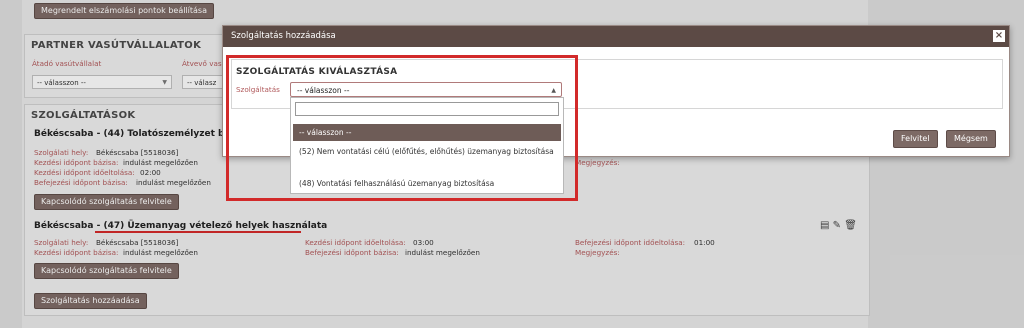  Describe the element at coordinates (915, 139) in the screenshot. I see `save-button: Felvitel` at that location.